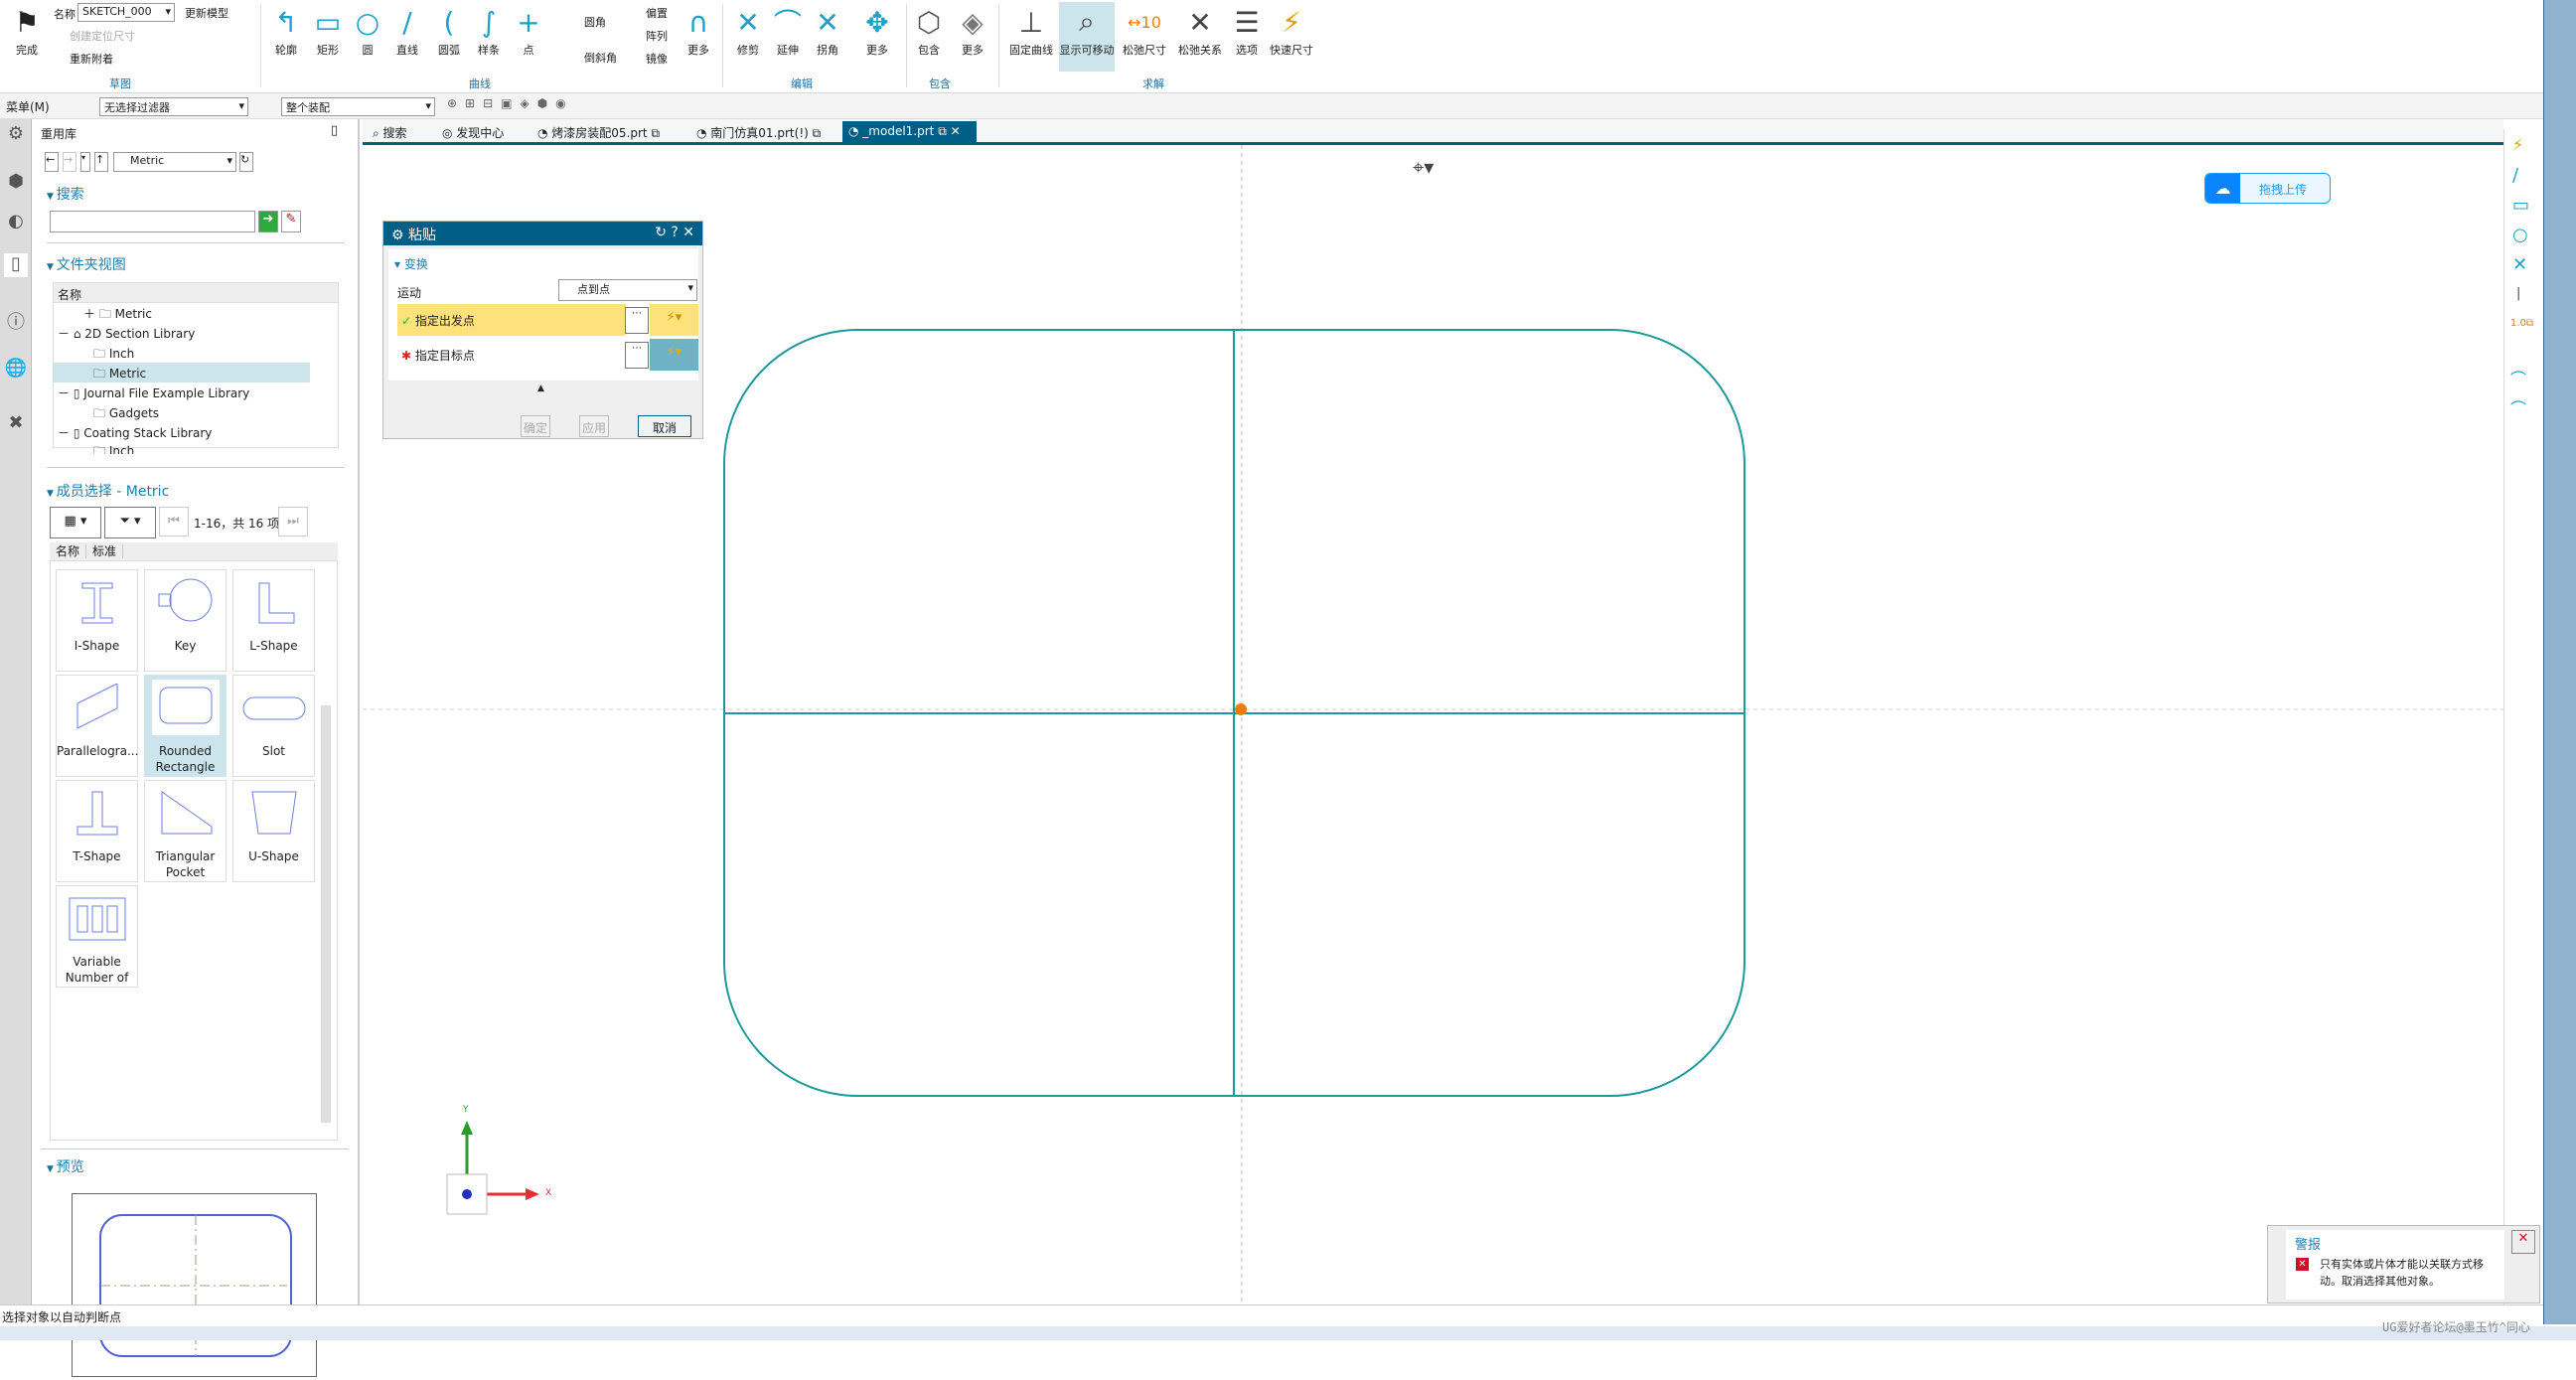 The height and width of the screenshot is (1380, 2576). I want to click on chamfer-button: 倒斜角, so click(600, 58).